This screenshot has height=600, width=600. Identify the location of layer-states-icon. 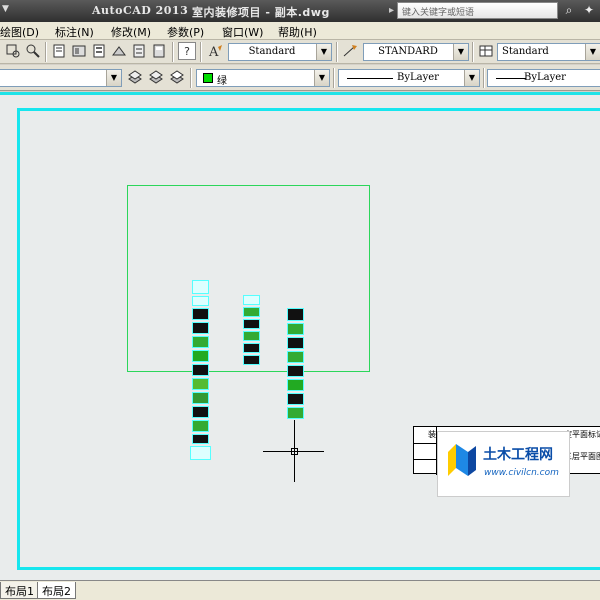
(177, 77).